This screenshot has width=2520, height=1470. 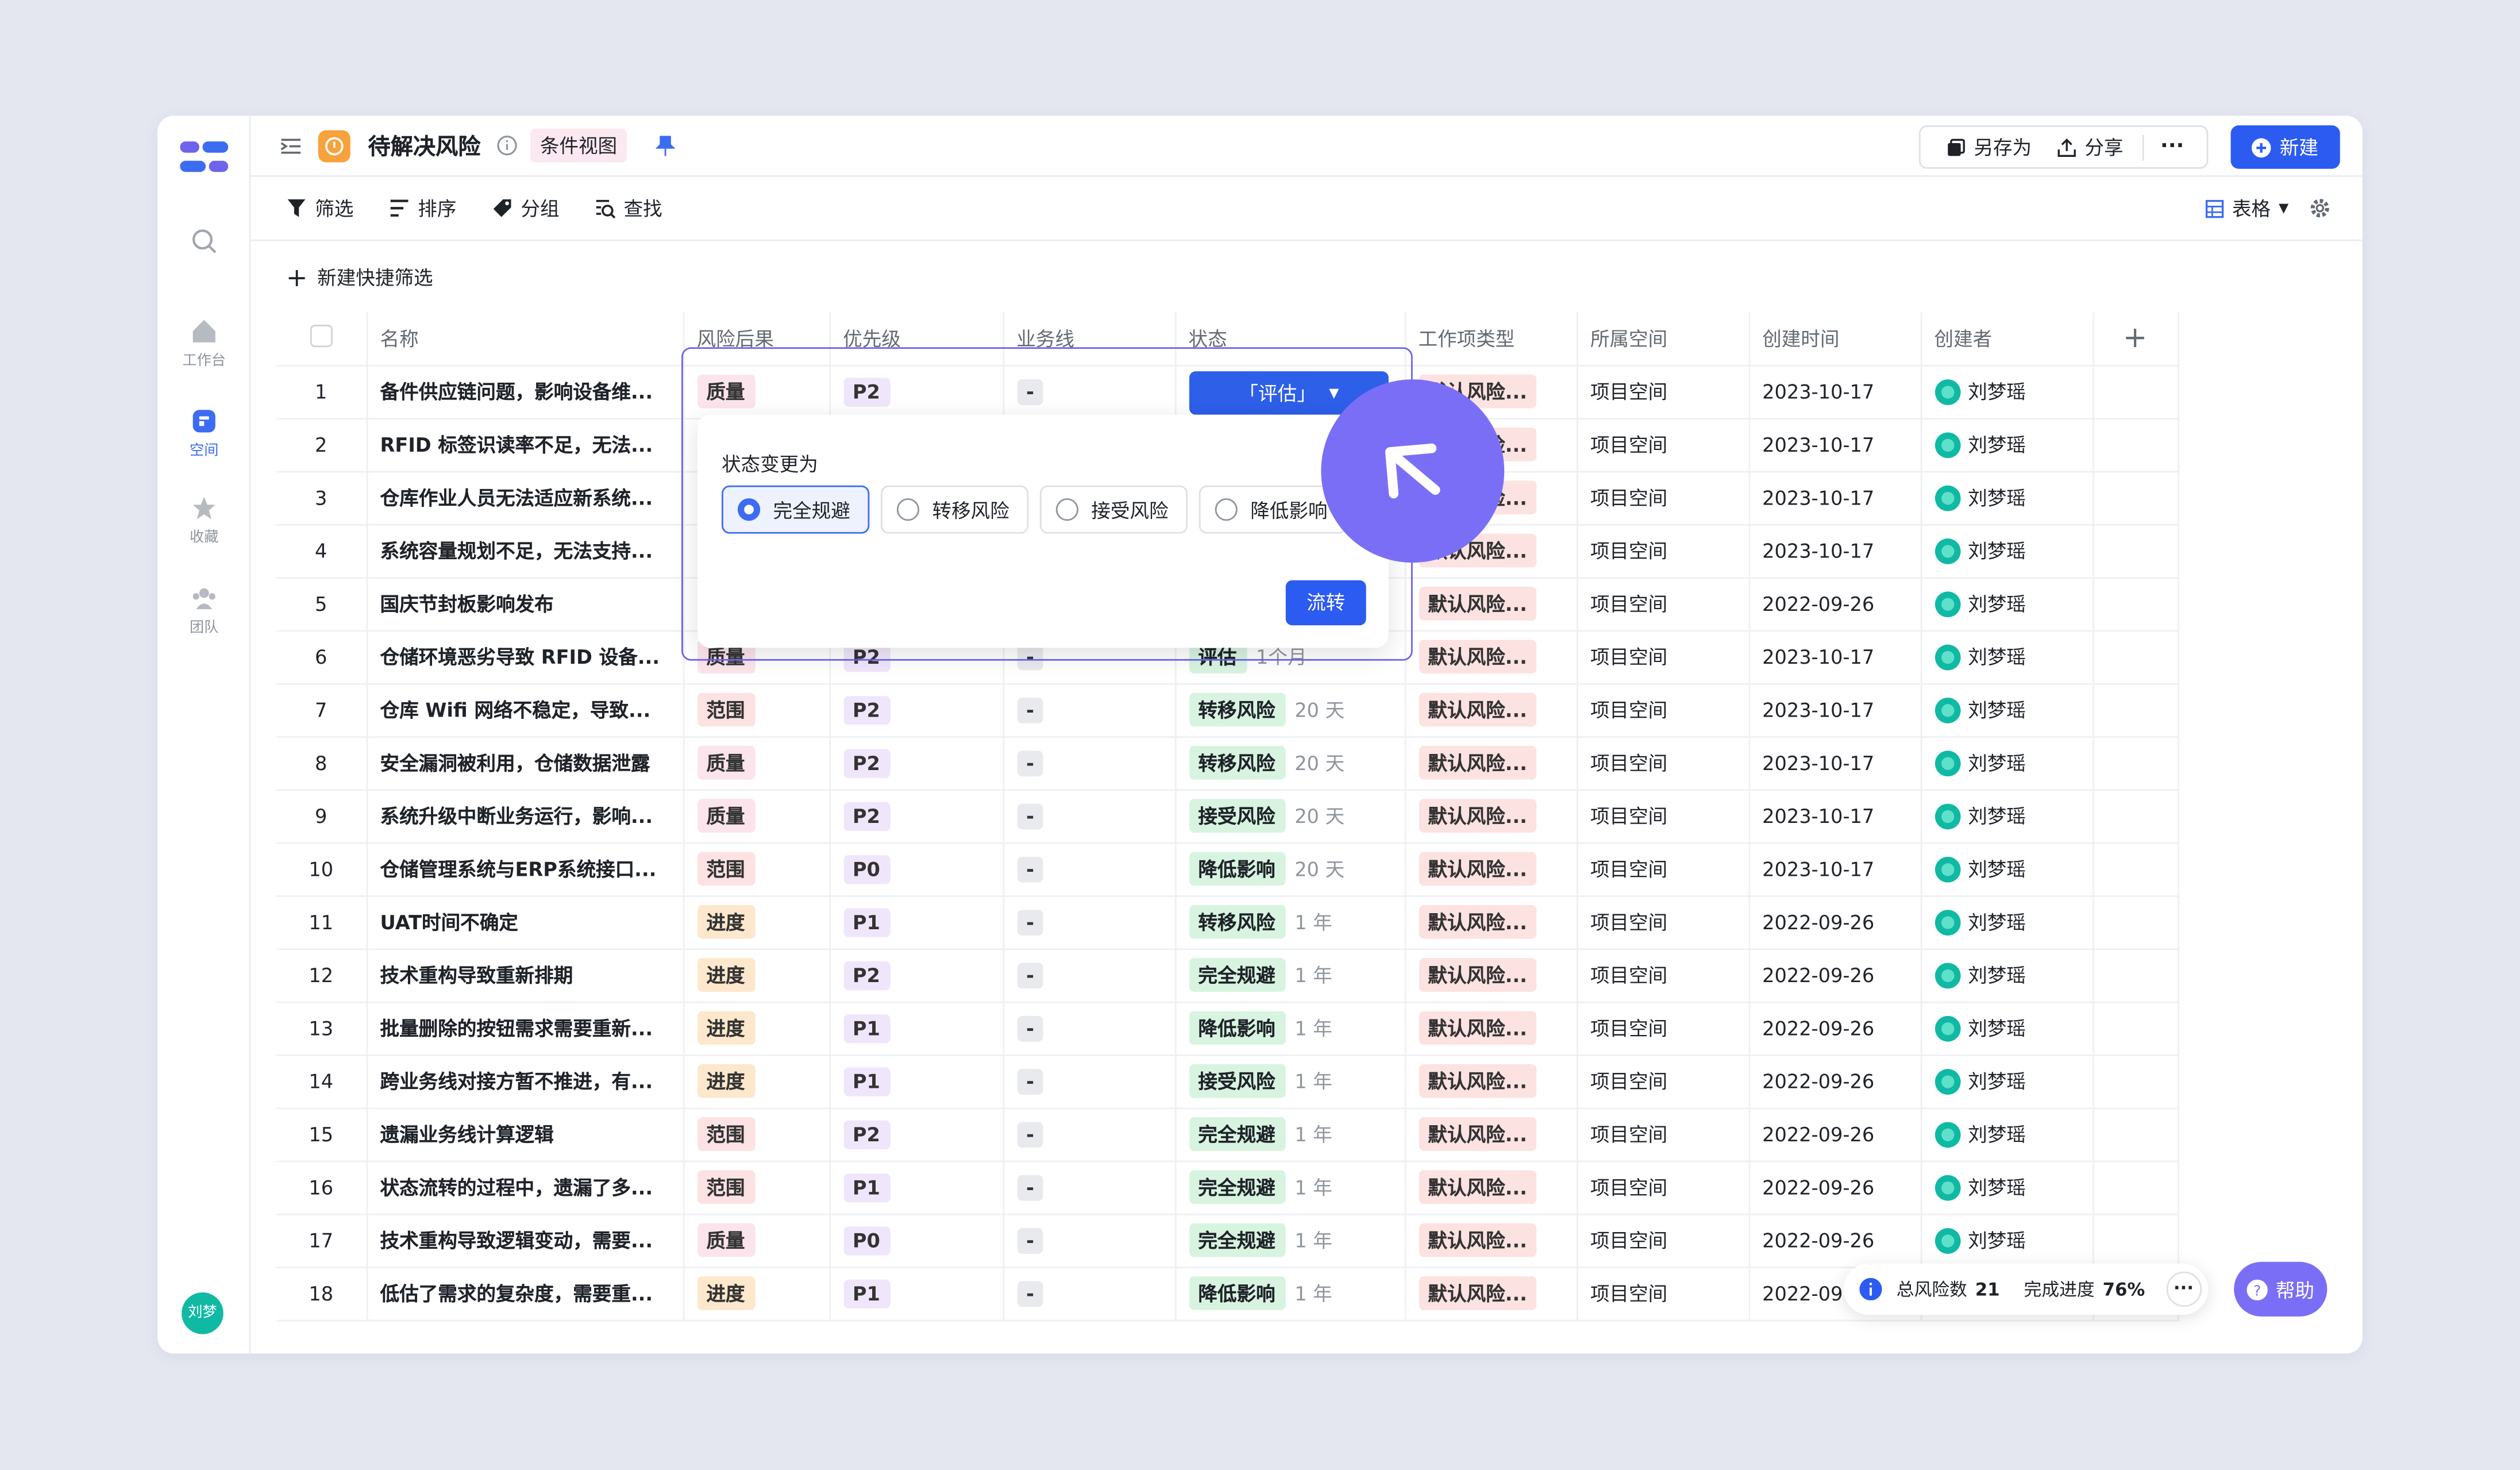 What do you see at coordinates (291, 145) in the screenshot?
I see `collapse-sidebar-icon` at bounding box center [291, 145].